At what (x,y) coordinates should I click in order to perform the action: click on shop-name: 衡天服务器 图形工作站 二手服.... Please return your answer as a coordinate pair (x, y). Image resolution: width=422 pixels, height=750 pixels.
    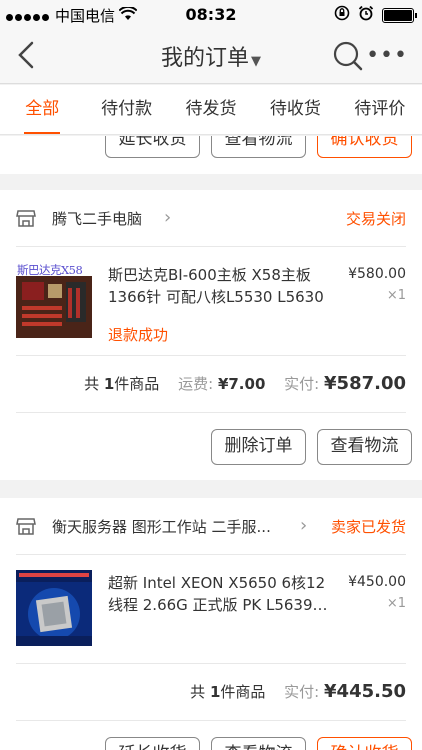
    Looking at the image, I should click on (161, 527).